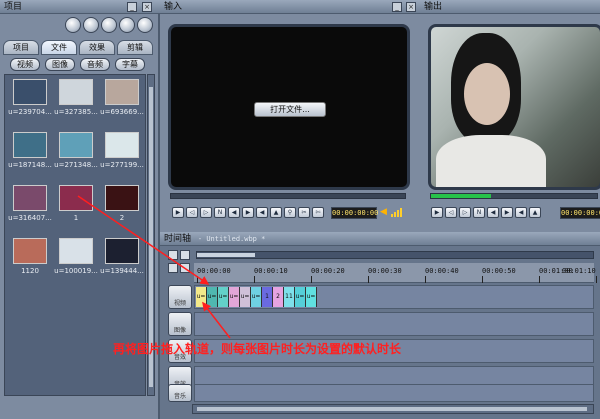 This screenshot has width=600, height=419. Describe the element at coordinates (318, 212) in the screenshot. I see `input-trim-icon: ✄` at that location.